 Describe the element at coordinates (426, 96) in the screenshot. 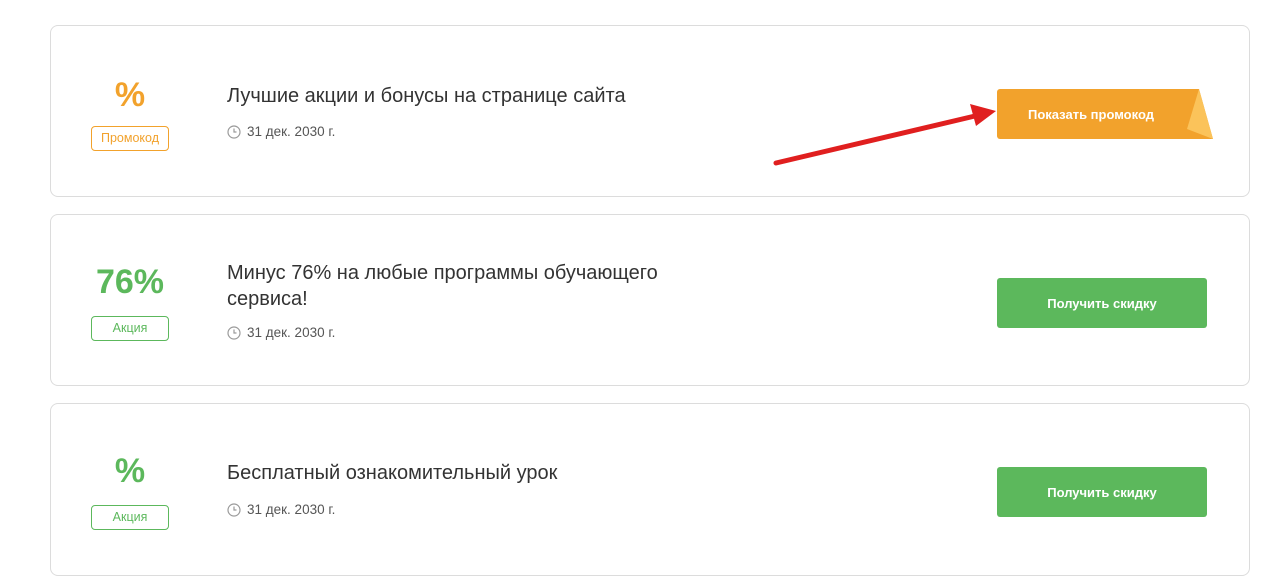

I see `offer-title: Лучшие акции и бонусы на странице сайта` at that location.